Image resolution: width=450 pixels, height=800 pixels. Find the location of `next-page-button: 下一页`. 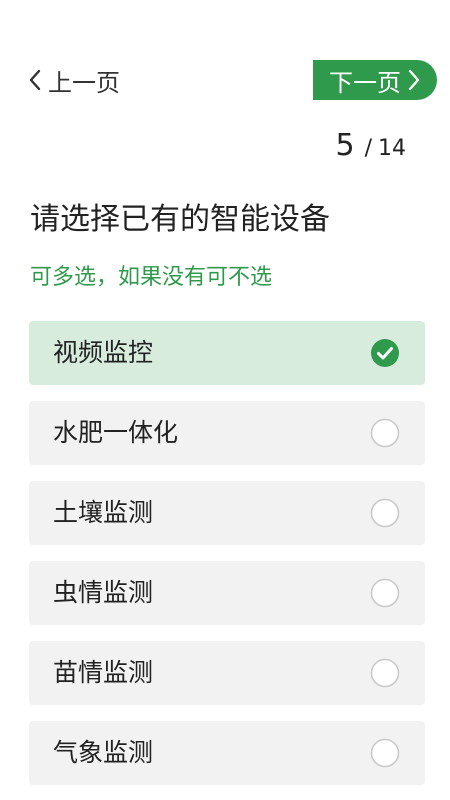

next-page-button: 下一页 is located at coordinates (375, 80).